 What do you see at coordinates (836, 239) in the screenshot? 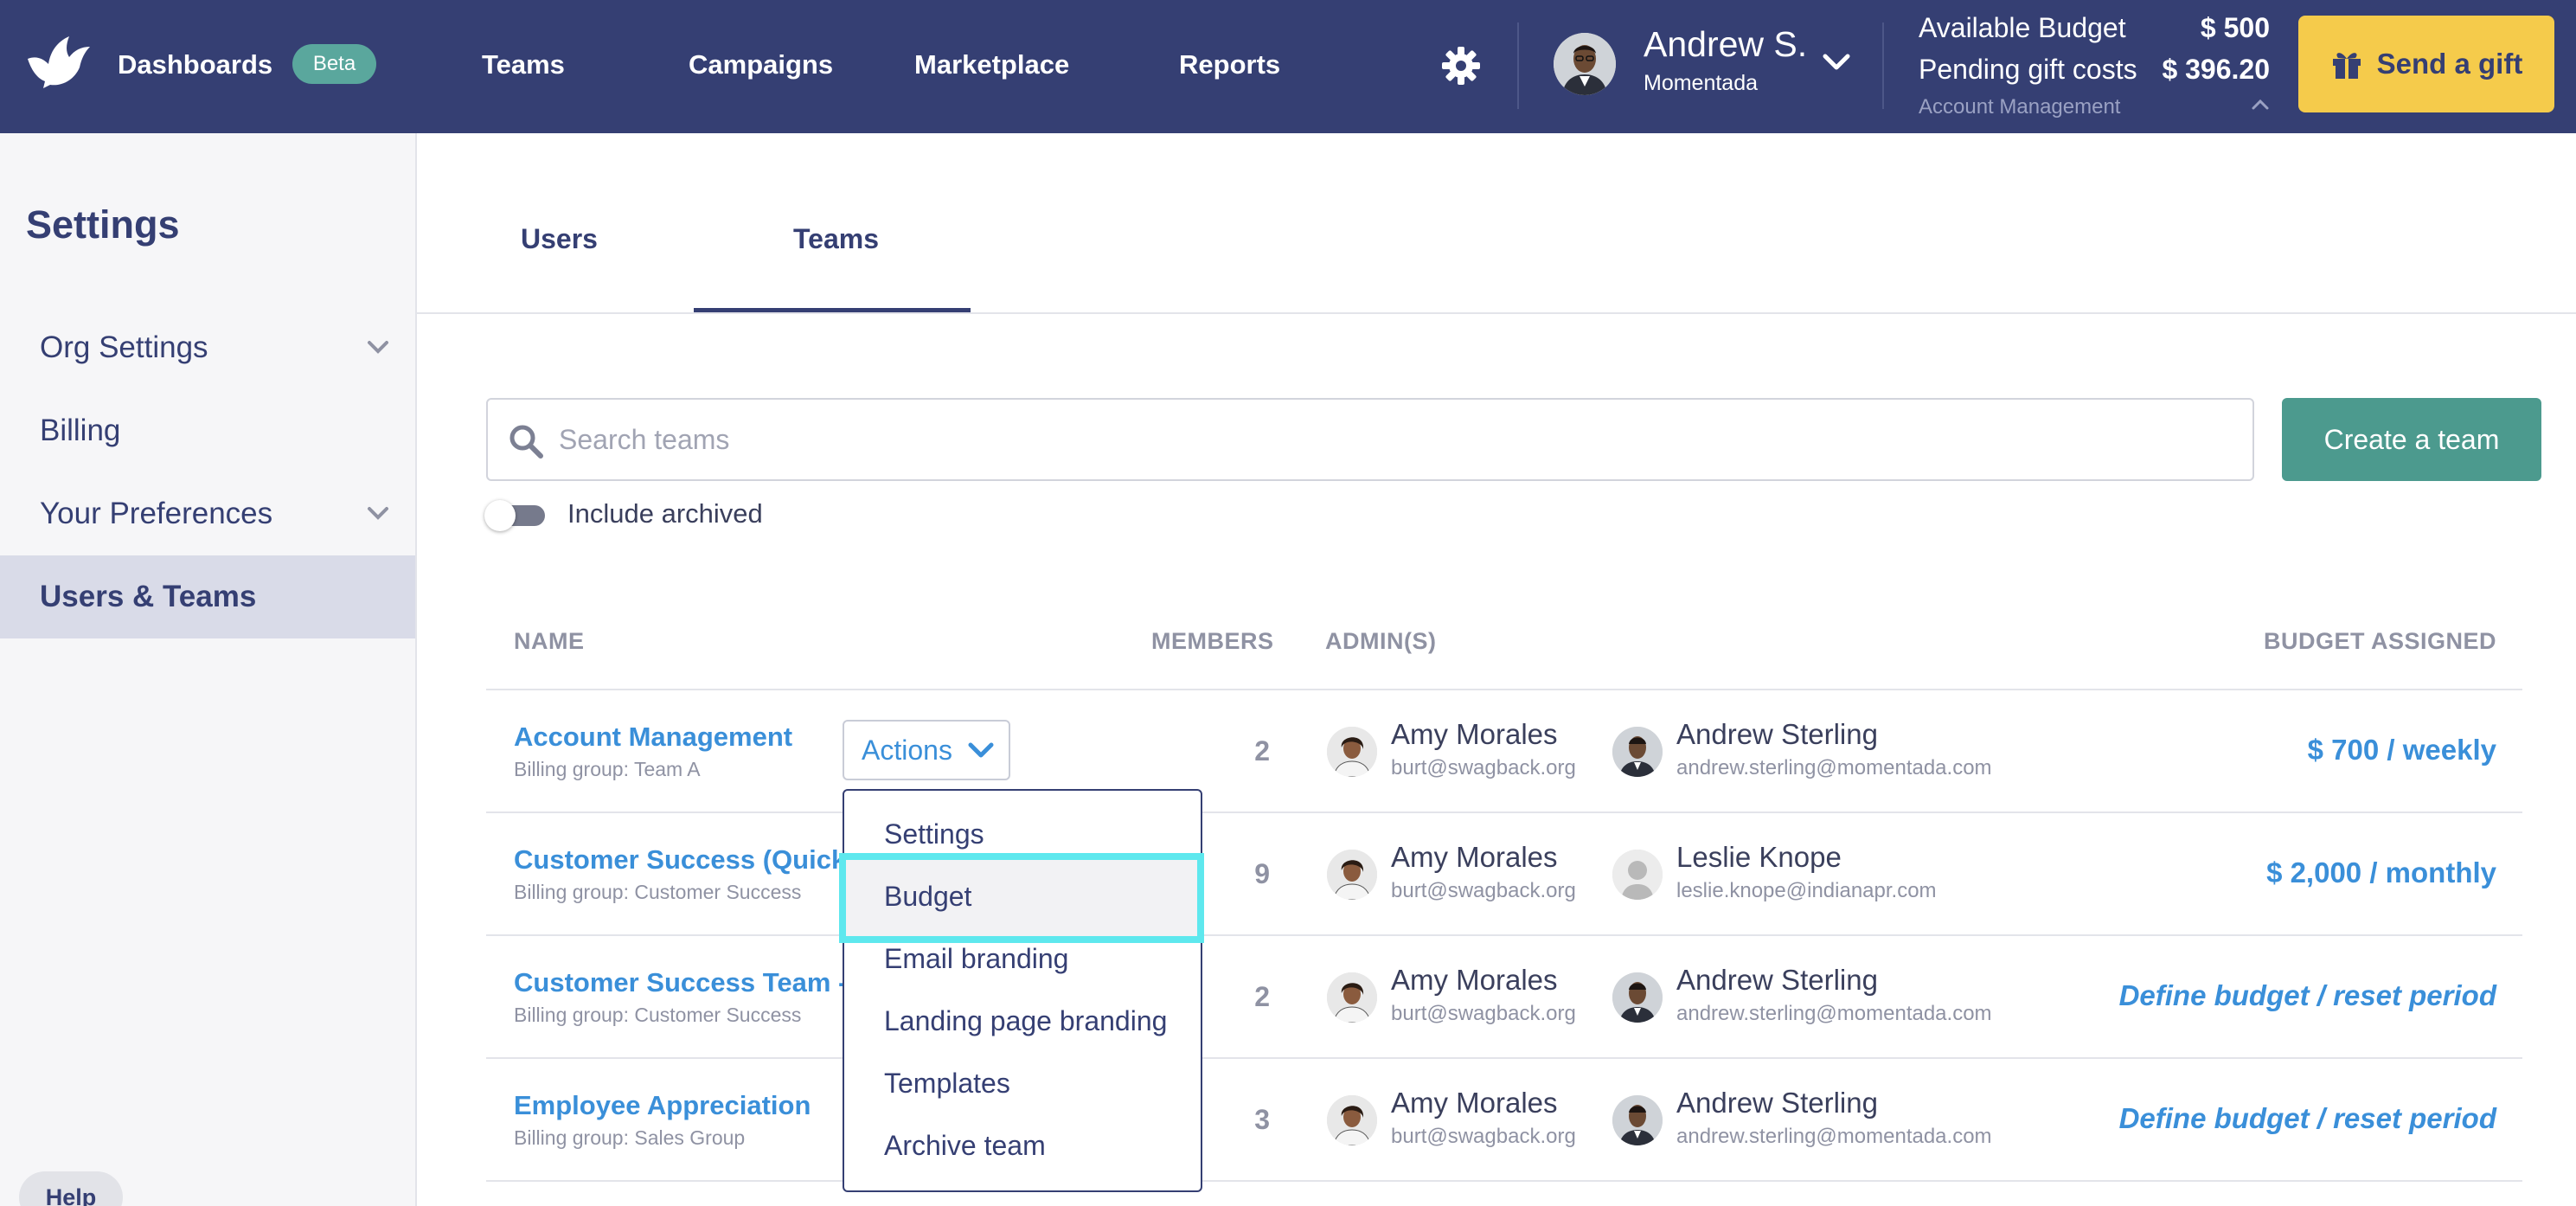
I see `tab-teams: Teams` at bounding box center [836, 239].